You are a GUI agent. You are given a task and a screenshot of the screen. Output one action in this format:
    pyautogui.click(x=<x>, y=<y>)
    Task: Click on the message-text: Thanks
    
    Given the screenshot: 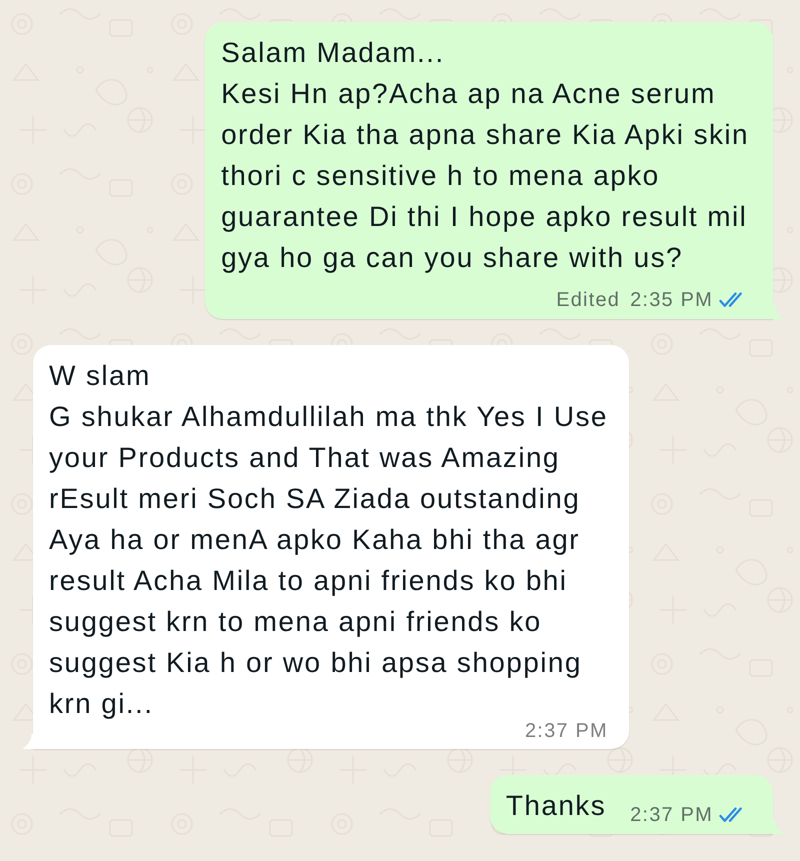 What is the action you would take?
    pyautogui.click(x=556, y=805)
    